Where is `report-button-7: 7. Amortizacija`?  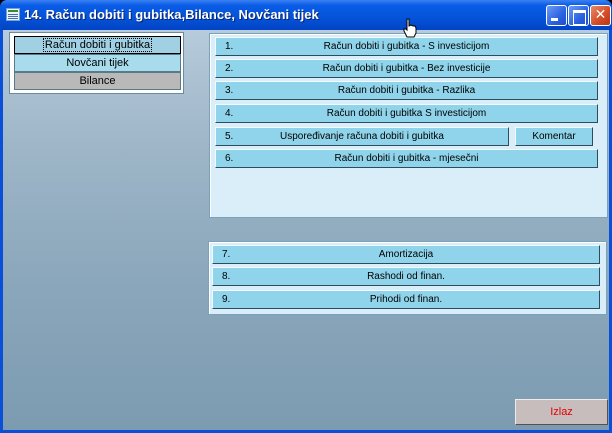 report-button-7: 7. Amortizacija is located at coordinates (406, 254).